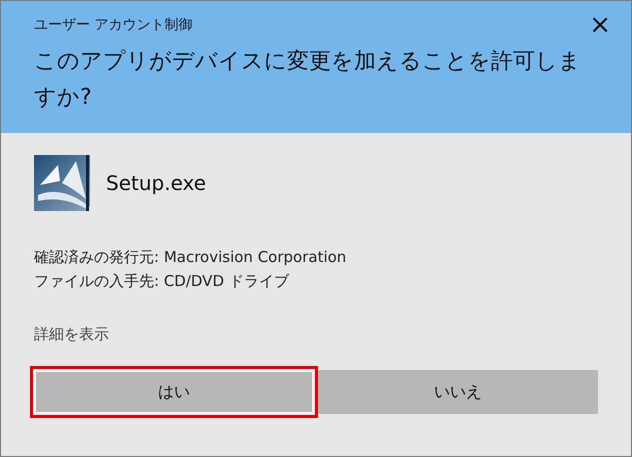  Describe the element at coordinates (62, 183) in the screenshot. I see `app-icon` at that location.